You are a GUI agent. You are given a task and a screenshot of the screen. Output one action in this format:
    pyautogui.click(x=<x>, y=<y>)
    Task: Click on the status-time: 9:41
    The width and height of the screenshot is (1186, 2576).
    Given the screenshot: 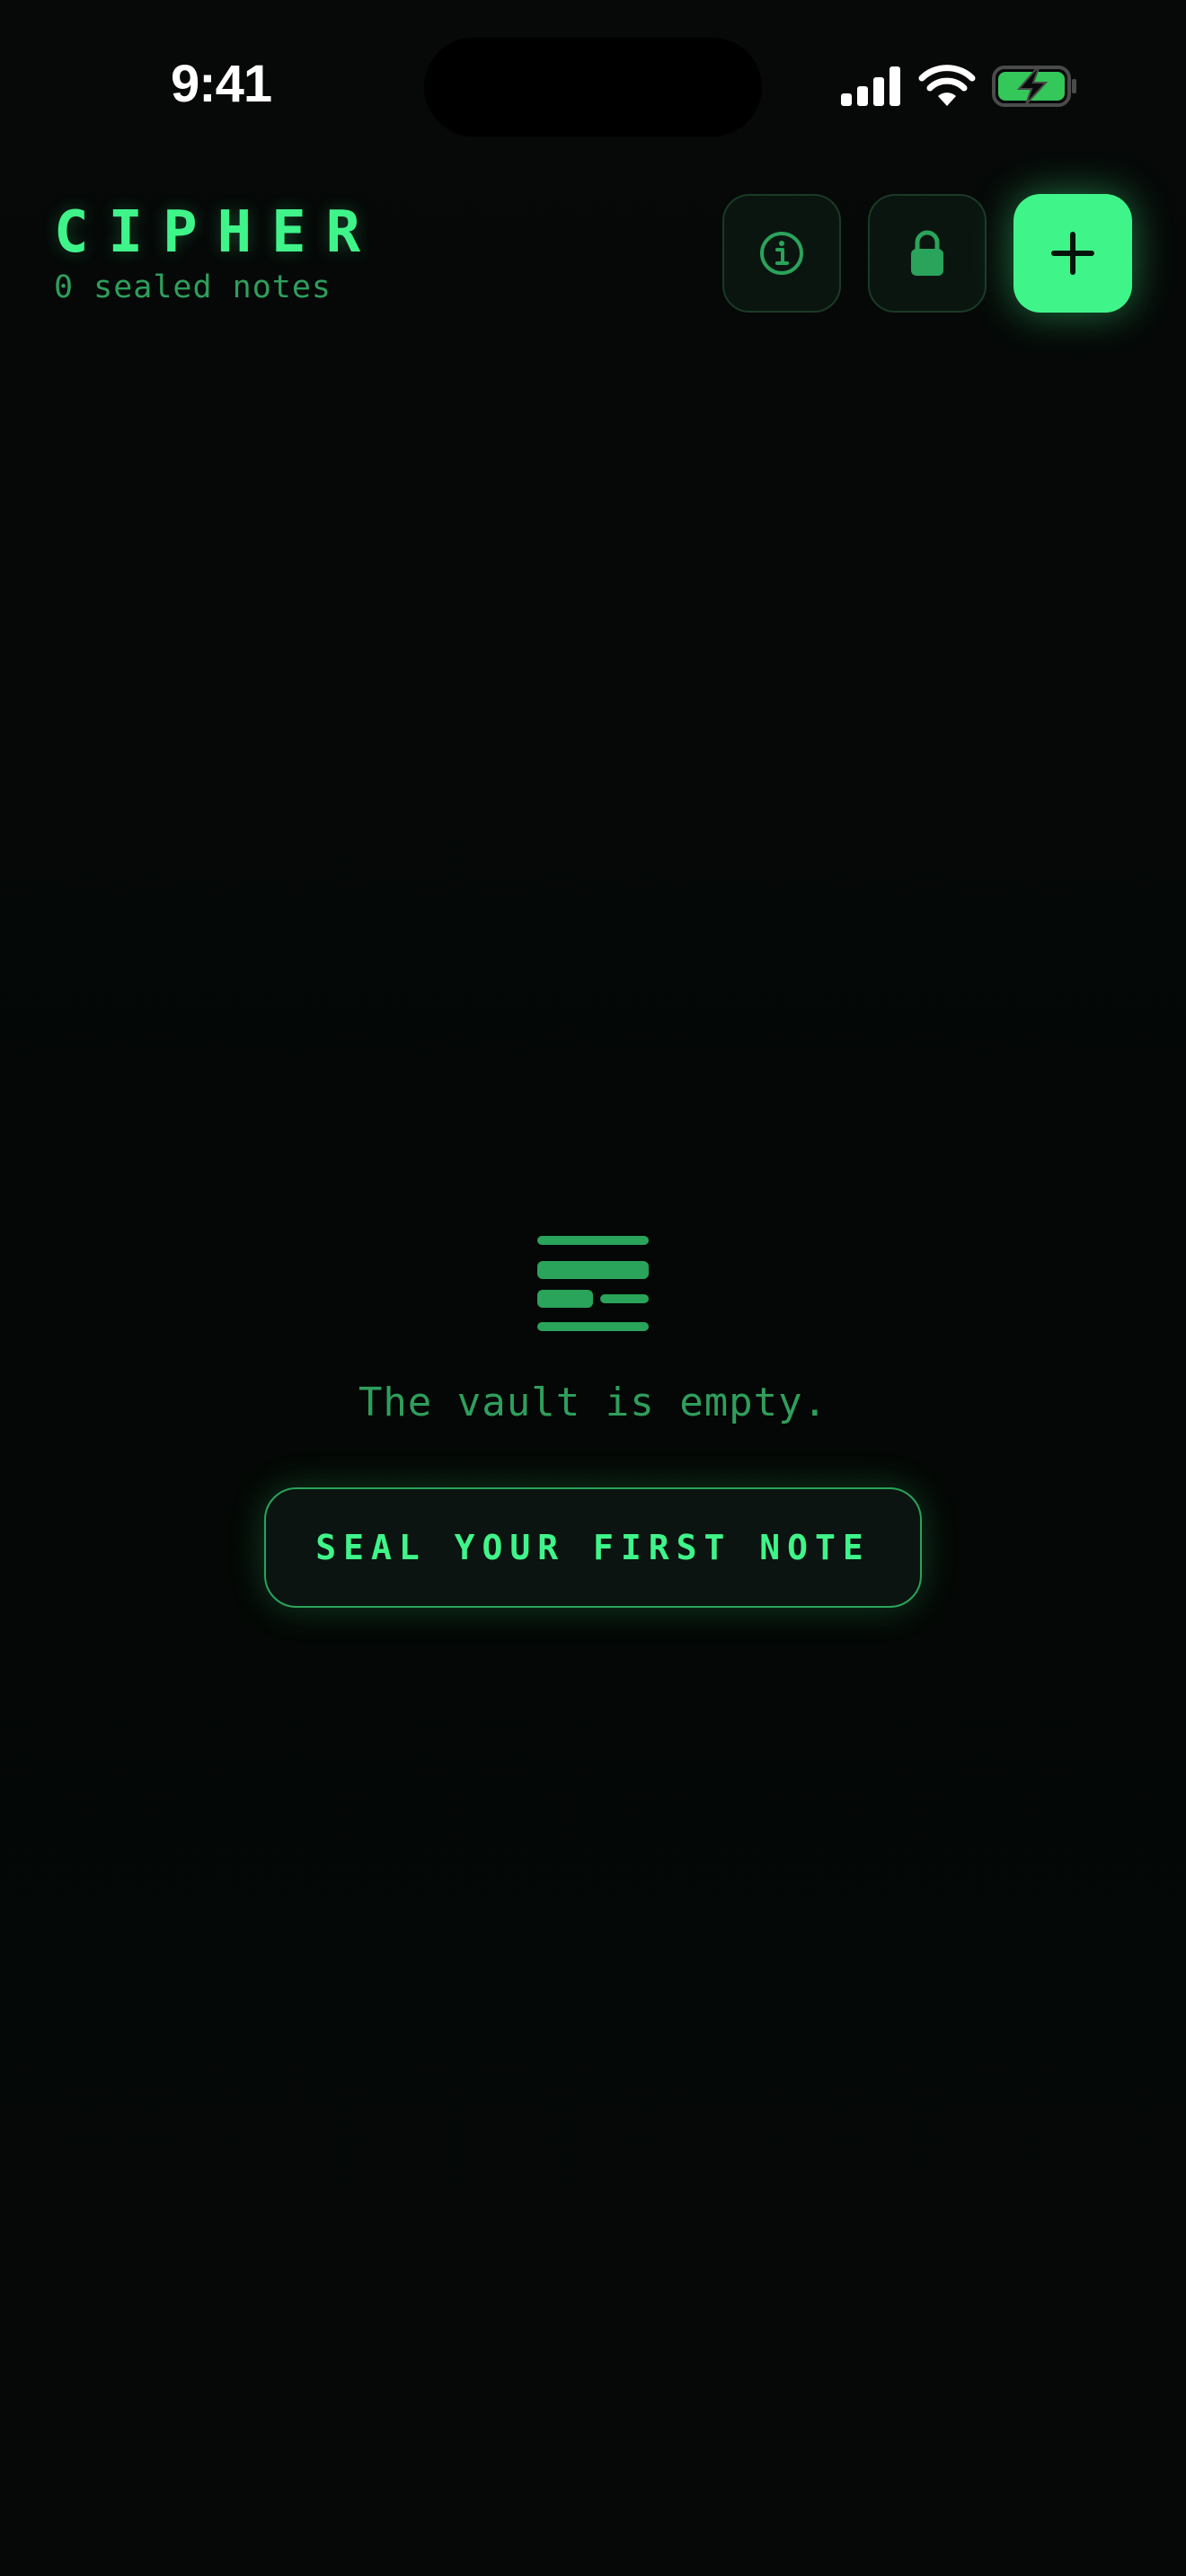 What is the action you would take?
    pyautogui.click(x=221, y=84)
    